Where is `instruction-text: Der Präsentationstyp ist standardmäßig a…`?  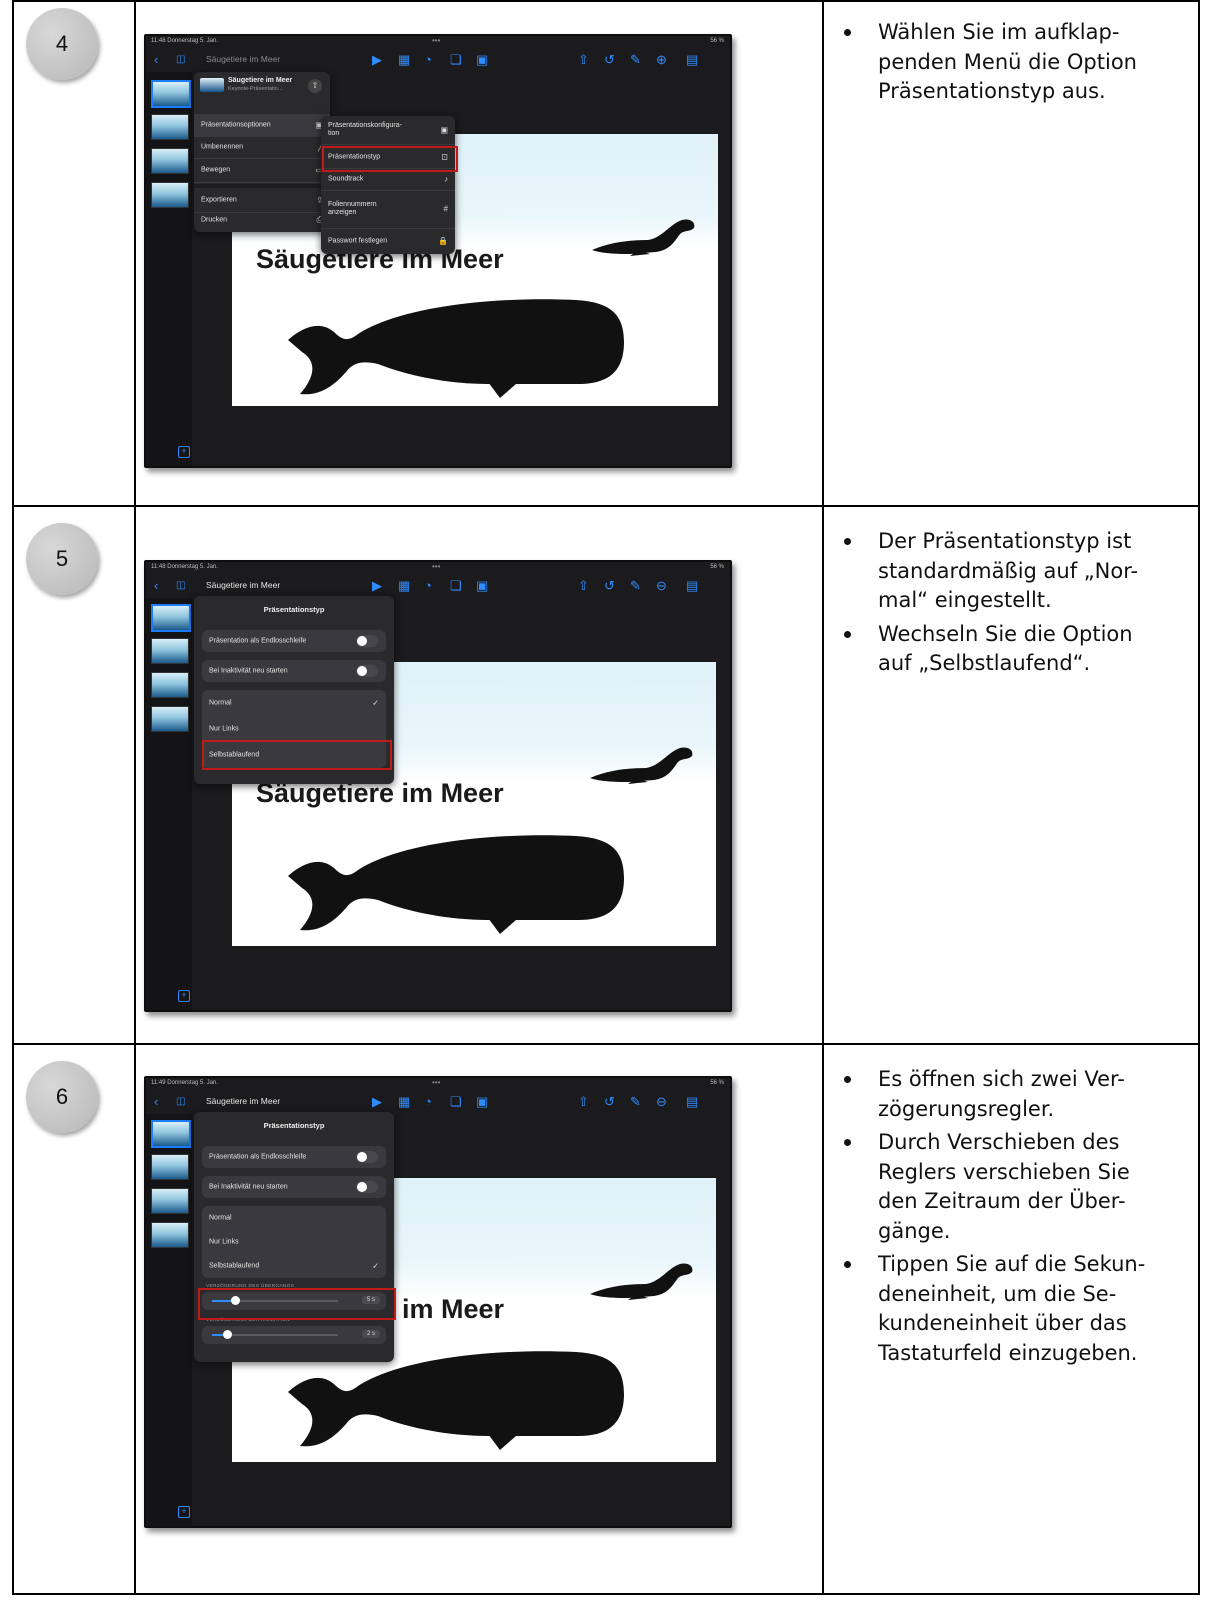
instruction-text: Der Präsentationstyp ist standardmäßig a… is located at coordinates (1016, 605).